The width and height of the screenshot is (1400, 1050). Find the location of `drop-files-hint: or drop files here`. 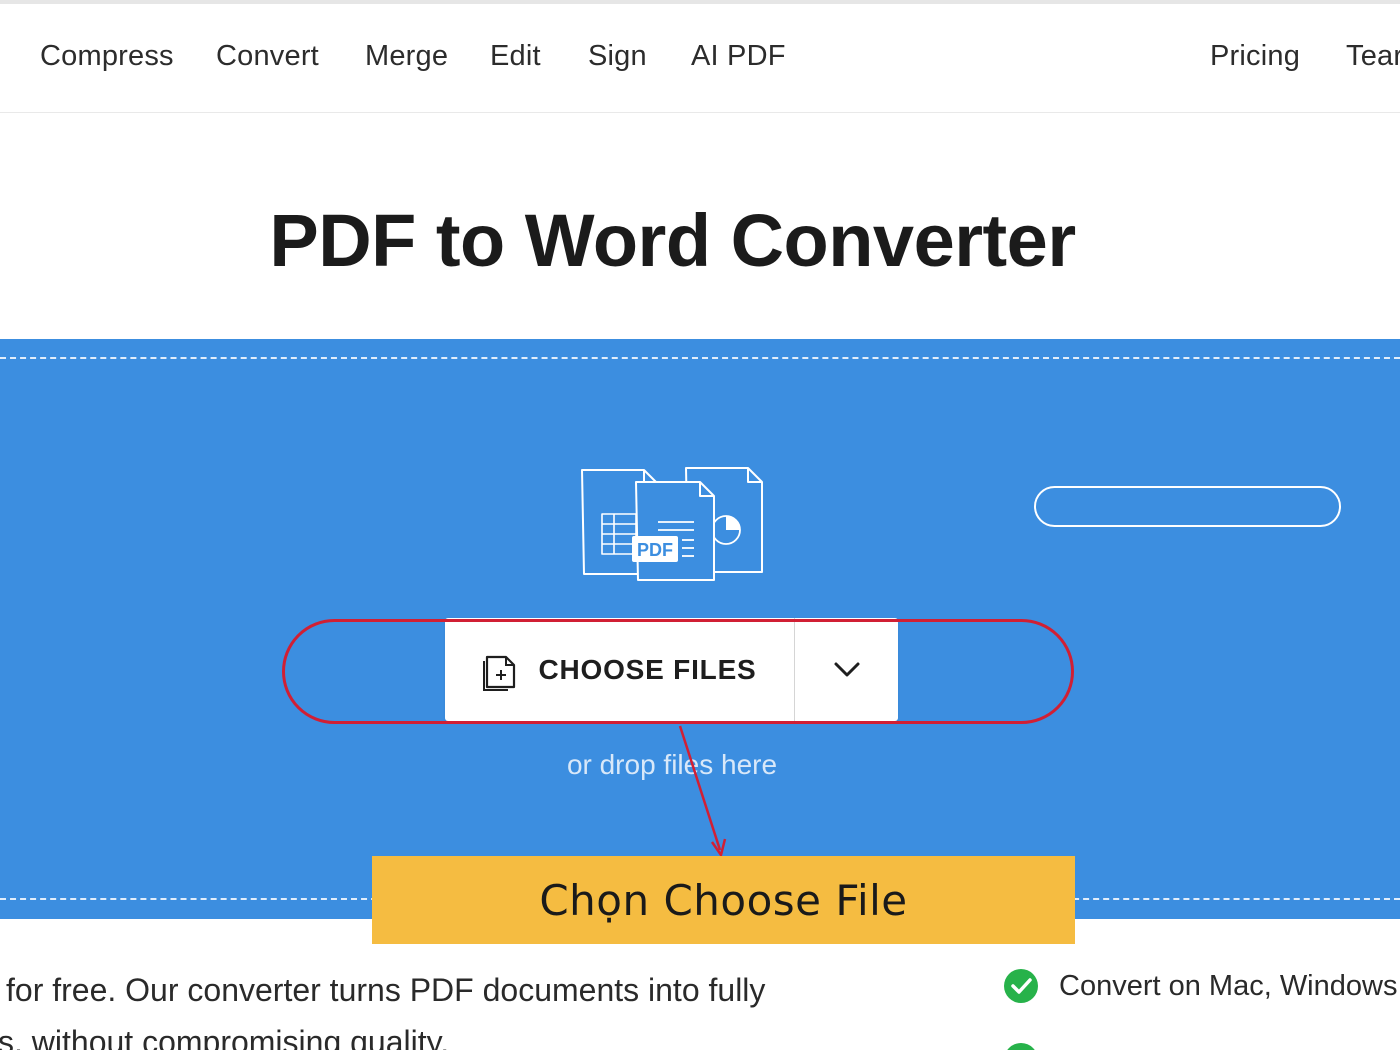

drop-files-hint: or drop files here is located at coordinates (672, 764).